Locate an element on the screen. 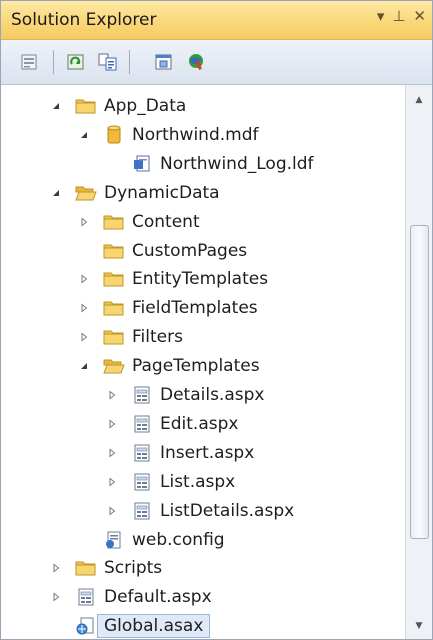 The height and width of the screenshot is (640, 433). tree-item-label: Global.asax is located at coordinates (154, 626).